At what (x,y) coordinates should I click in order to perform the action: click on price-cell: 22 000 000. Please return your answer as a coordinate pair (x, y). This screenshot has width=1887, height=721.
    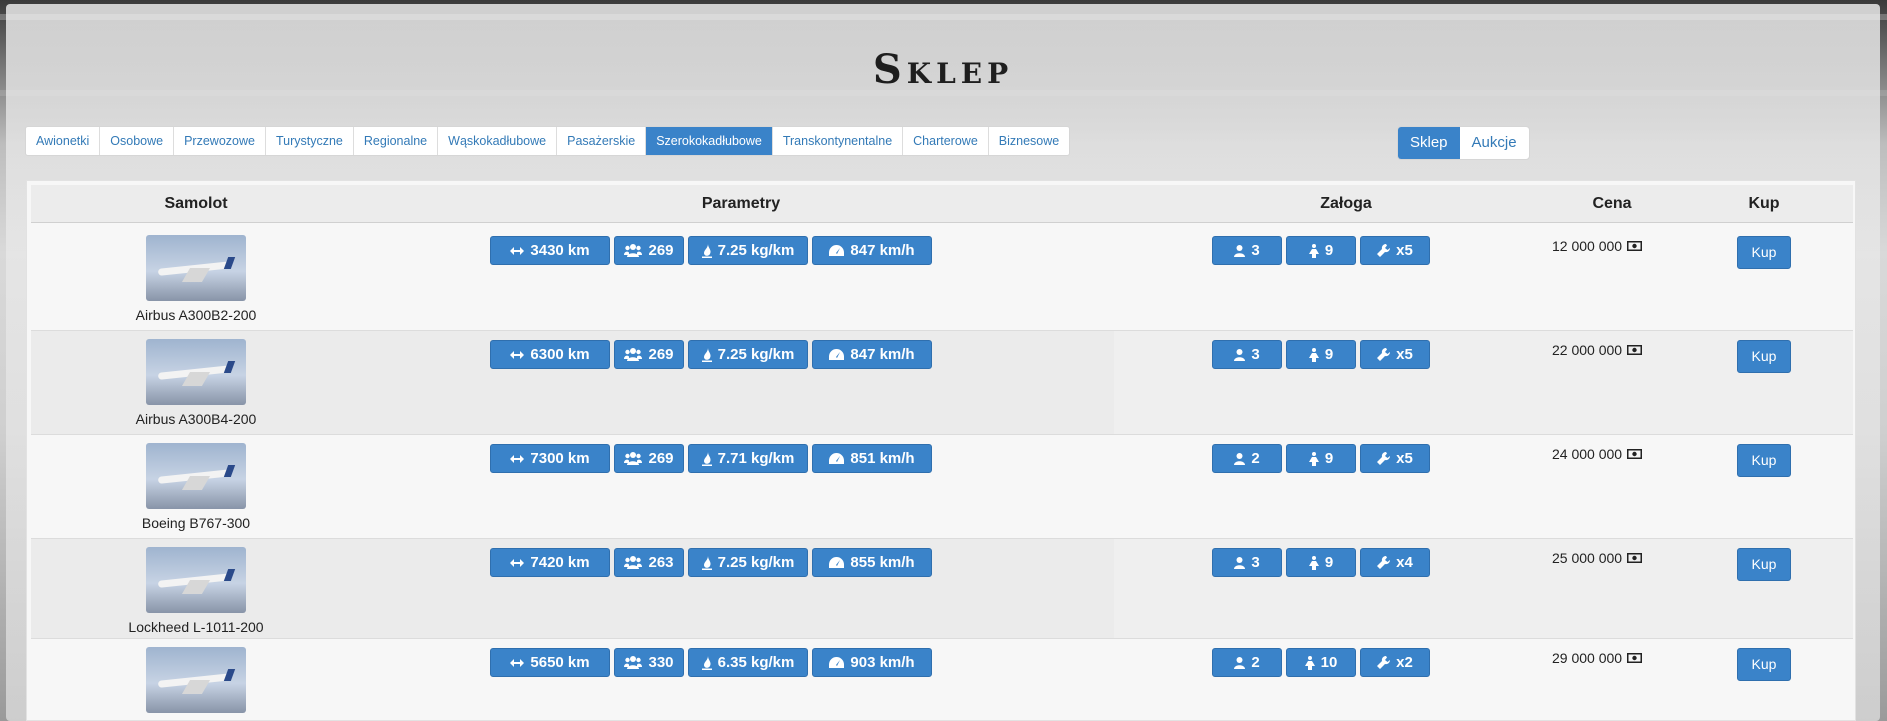
    Looking at the image, I should click on (1597, 350).